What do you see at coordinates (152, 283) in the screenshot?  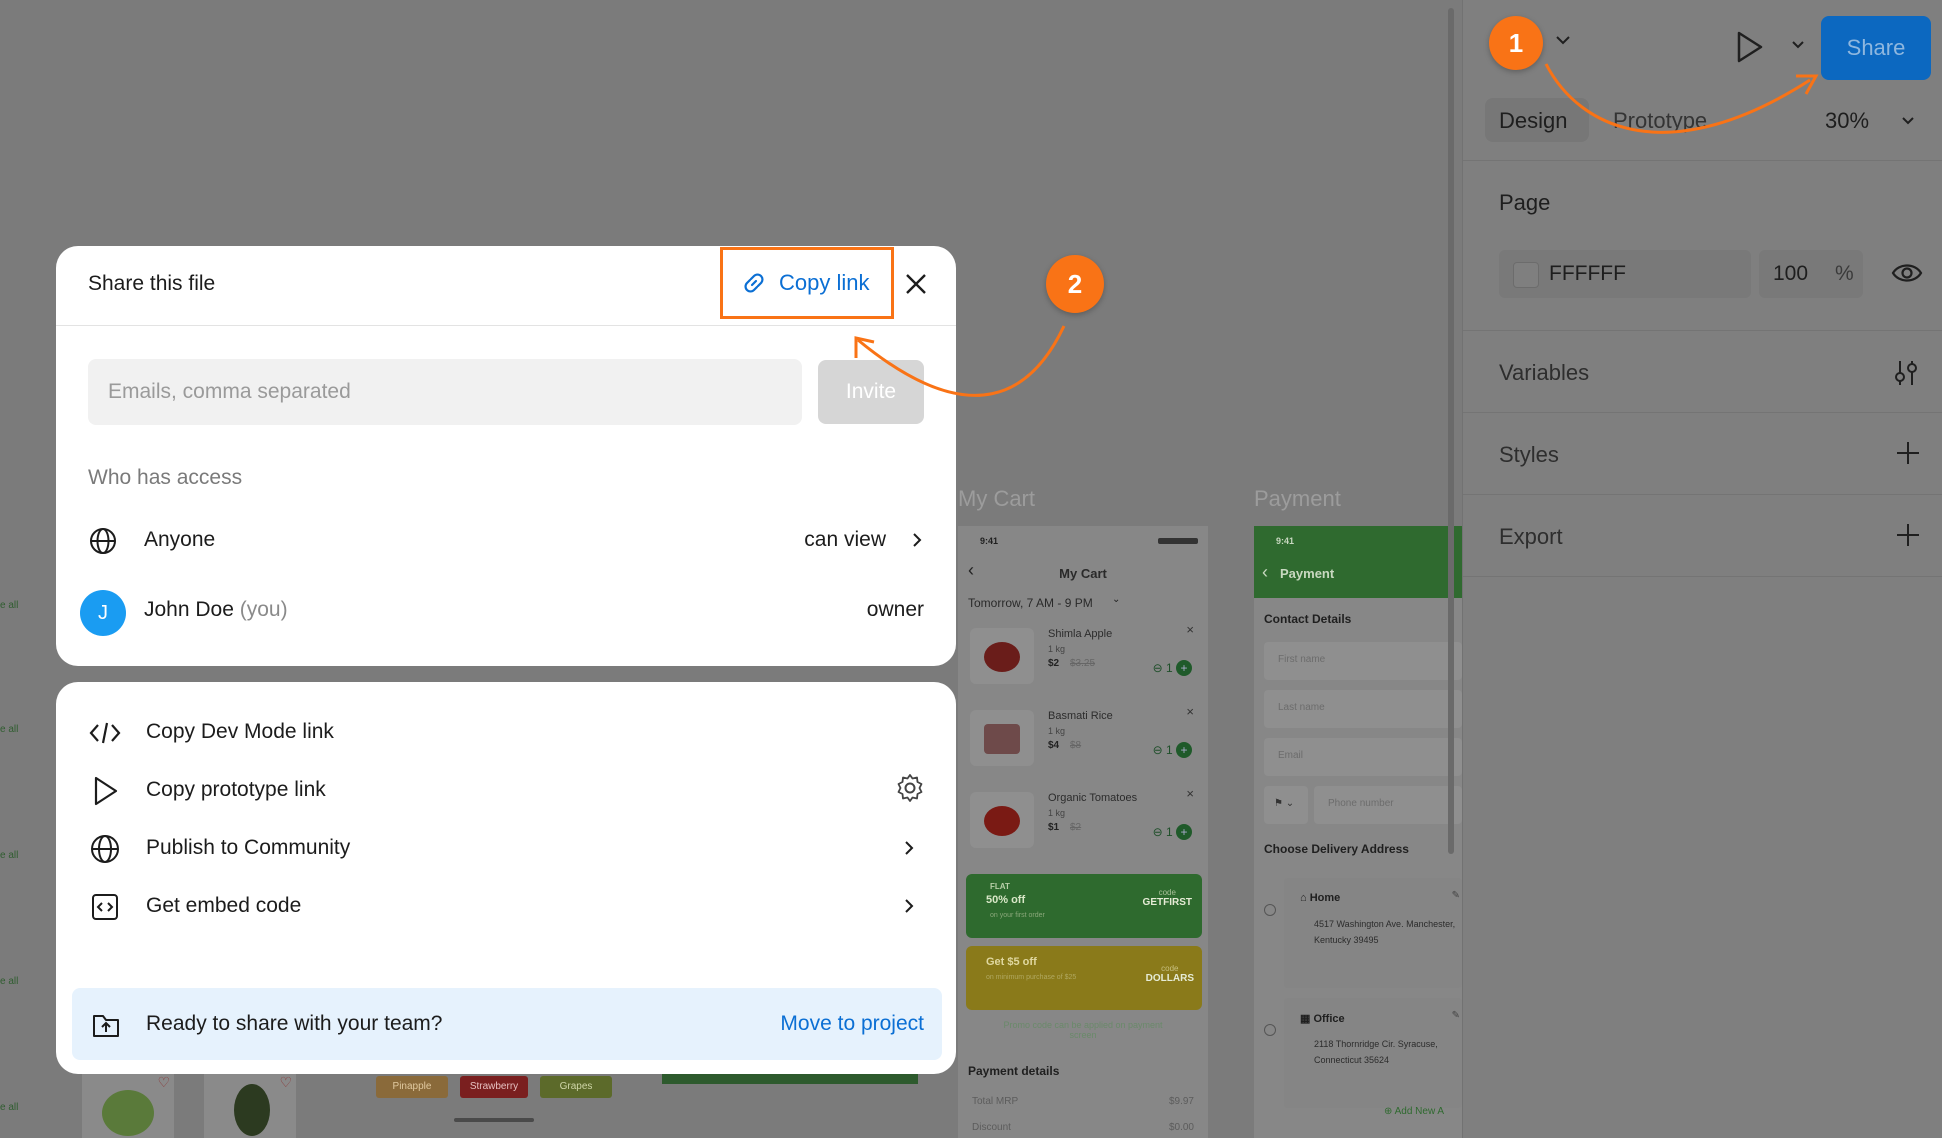 I see `dialog-title: Share this file` at bounding box center [152, 283].